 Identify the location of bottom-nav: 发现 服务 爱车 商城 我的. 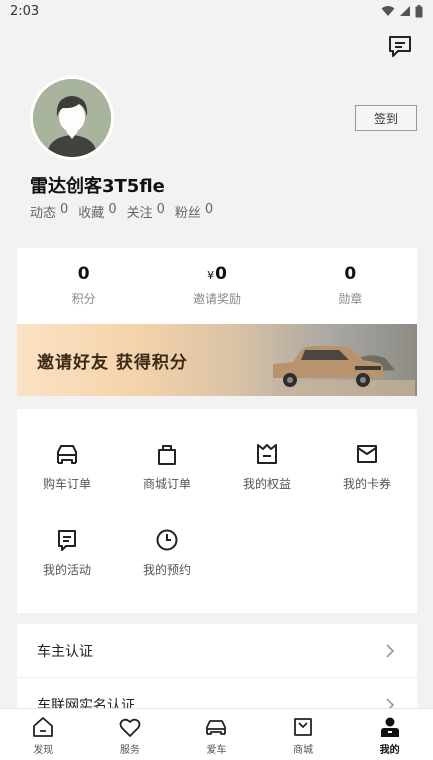
(216, 734).